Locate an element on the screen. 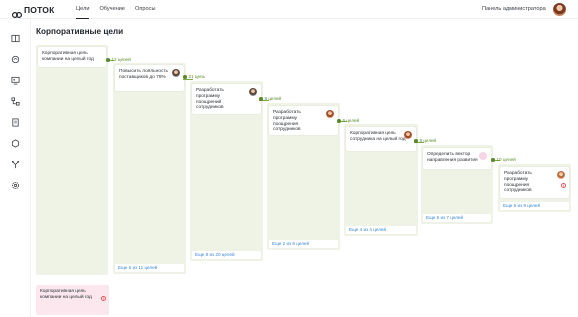 Image resolution: width=578 pixels, height=317 pixels. goal-card-title: Повысить лояльность поставщиков до 78% is located at coordinates (144, 74).